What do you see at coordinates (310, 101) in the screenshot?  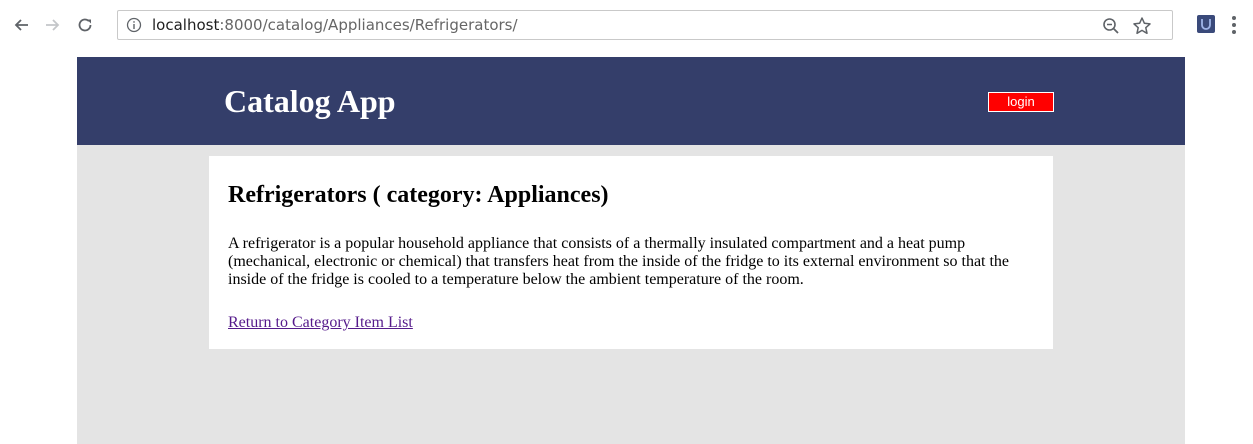 I see `app-title: Catalog App` at bounding box center [310, 101].